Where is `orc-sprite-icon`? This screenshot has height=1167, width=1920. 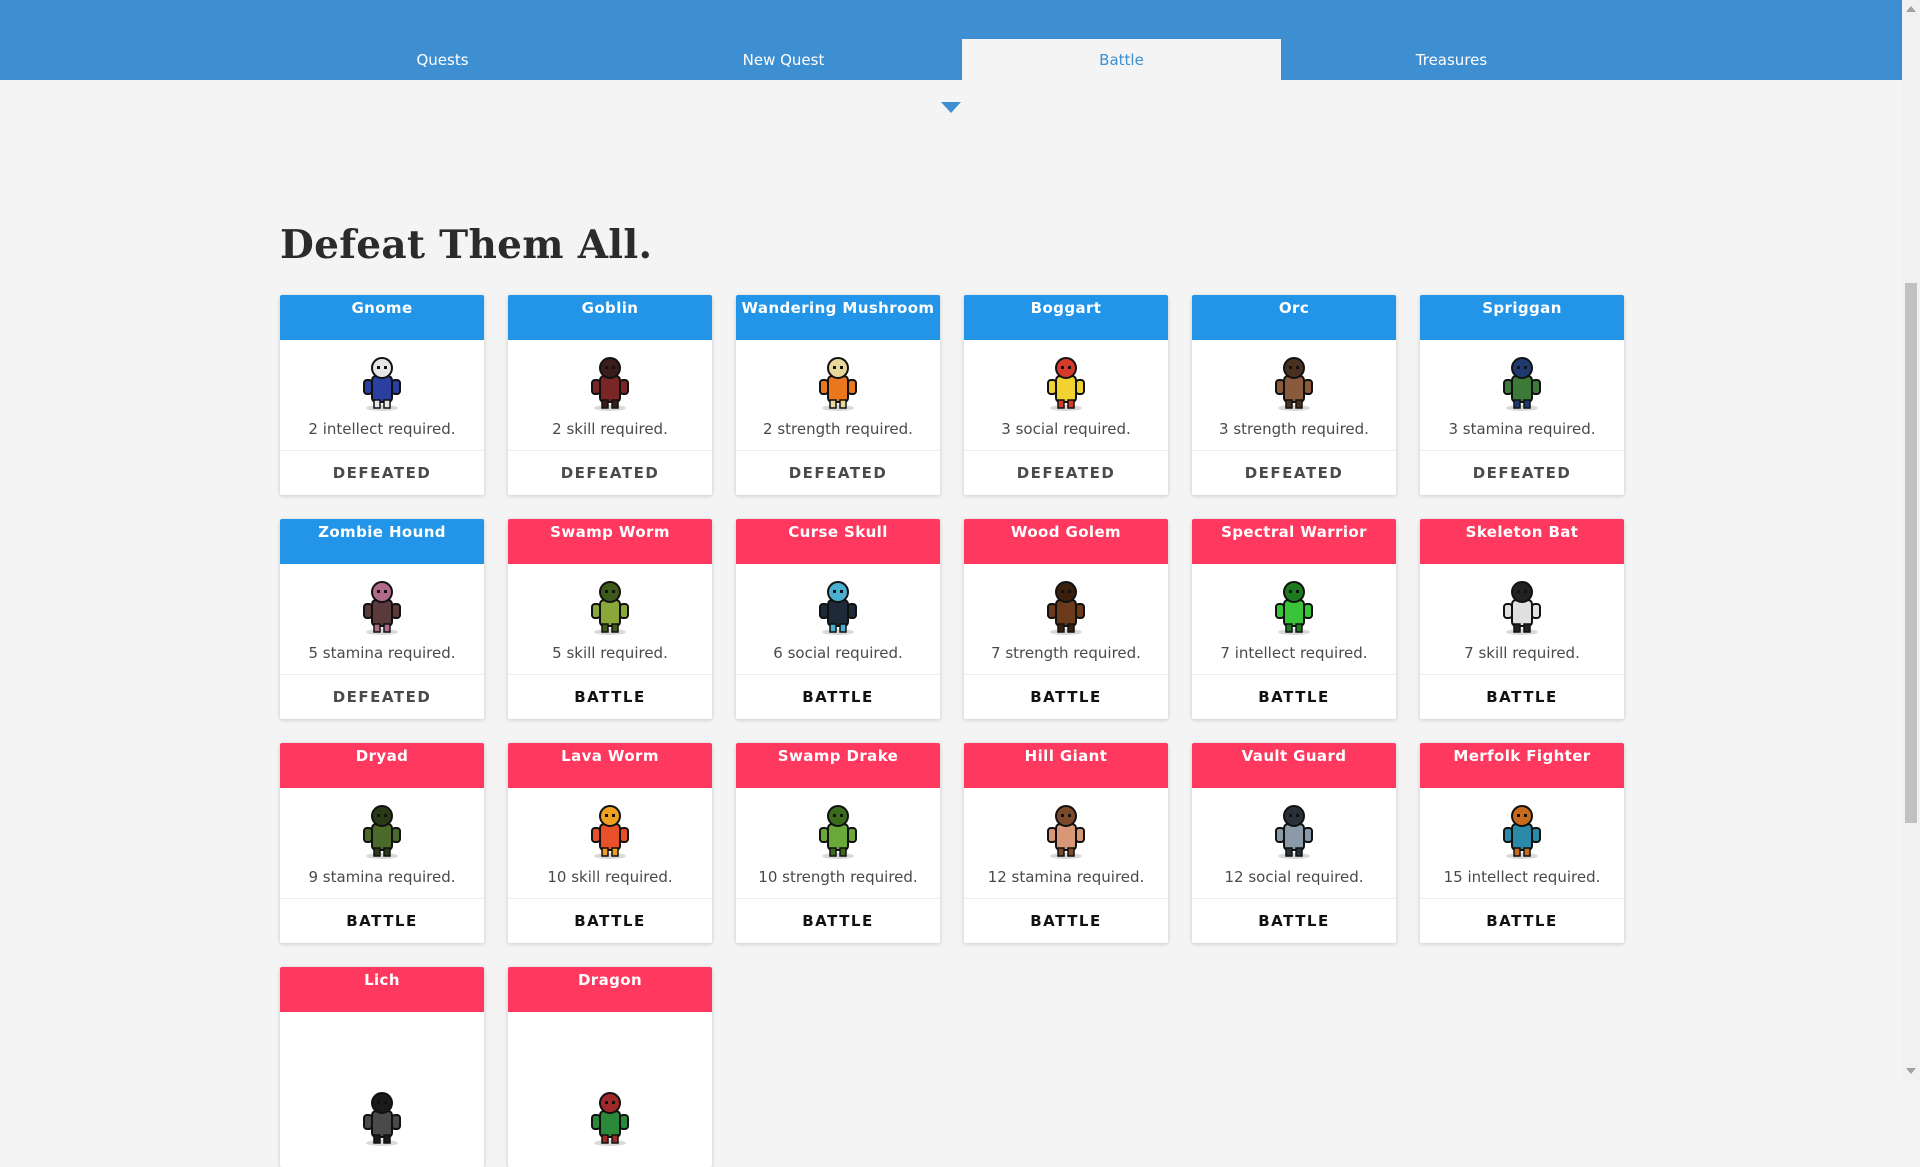
orc-sprite-icon is located at coordinates (1294, 382).